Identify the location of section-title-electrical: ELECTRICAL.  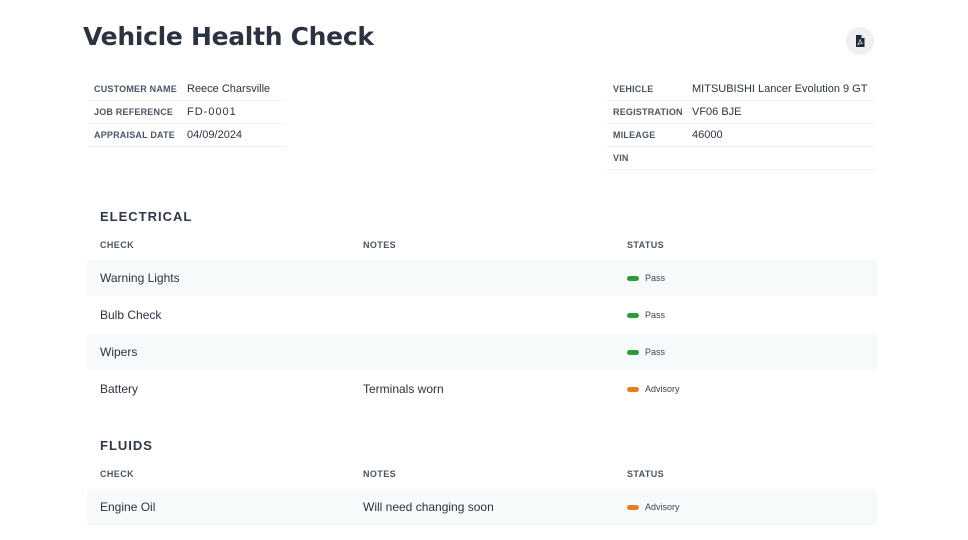
(146, 216).